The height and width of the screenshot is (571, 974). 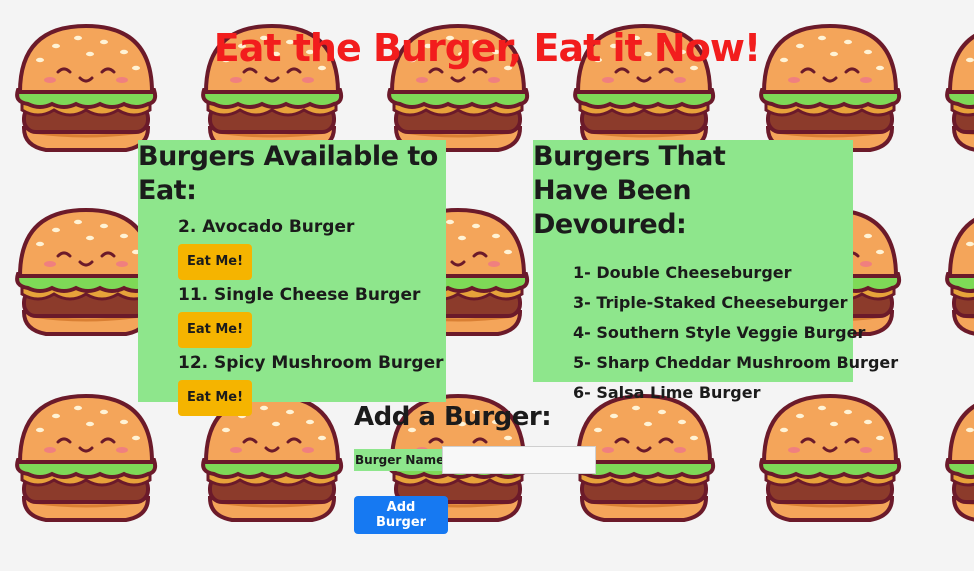 I want to click on list-item: 1- Double Cheeseburger, so click(x=682, y=272).